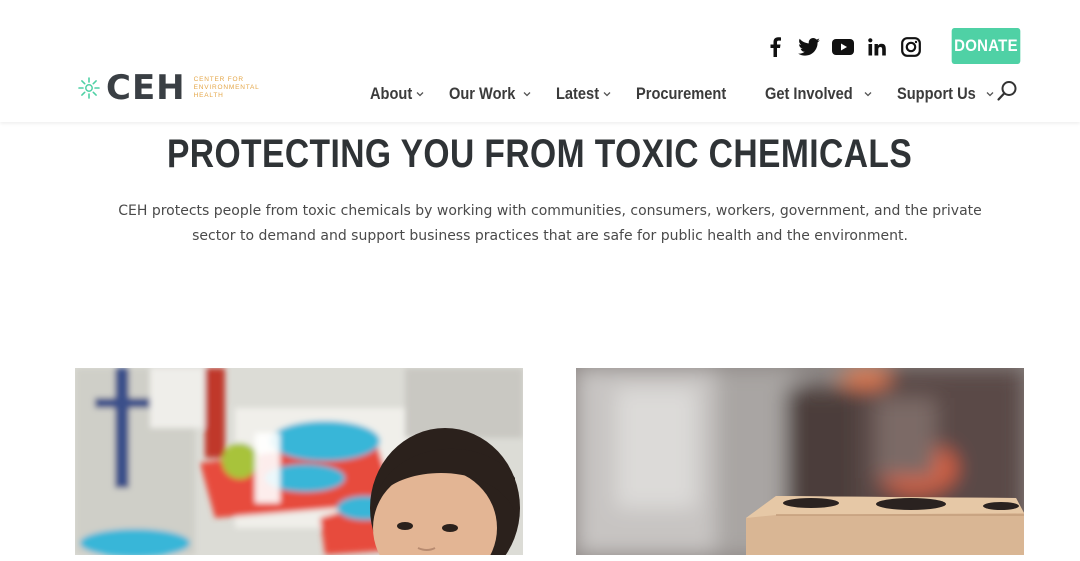 The width and height of the screenshot is (1080, 561). I want to click on logo-sub-line: Health, so click(208, 95).